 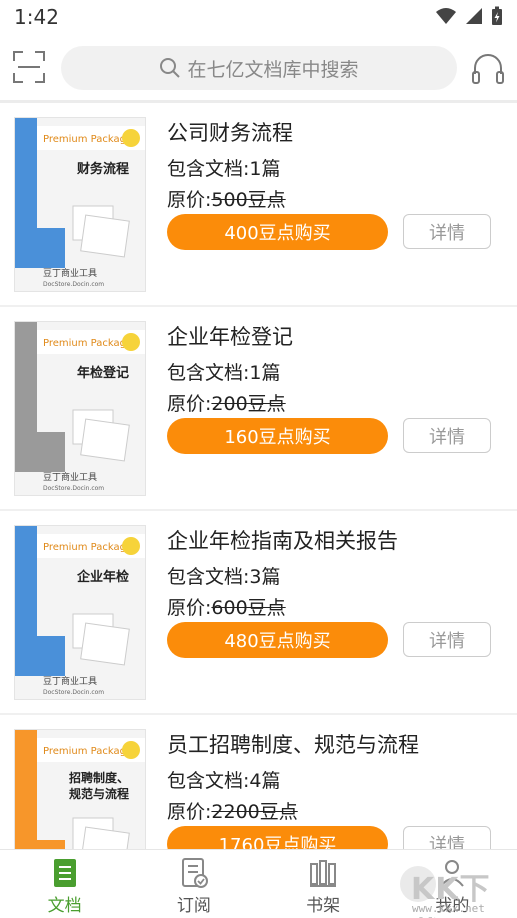 I want to click on svg-text: 年检登记, so click(x=103, y=373).